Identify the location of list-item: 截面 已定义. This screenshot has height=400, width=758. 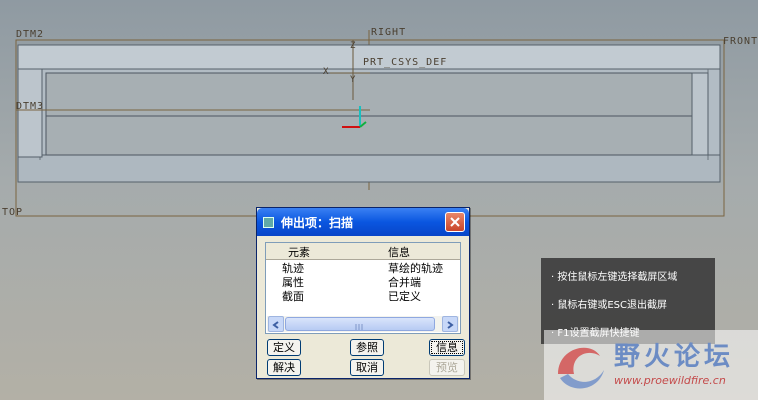
(363, 295).